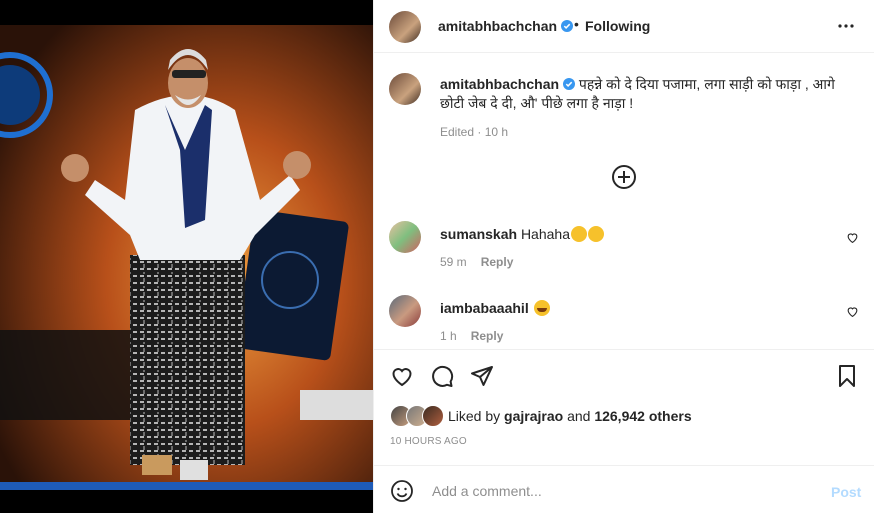 Image resolution: width=874 pixels, height=513 pixels. Describe the element at coordinates (484, 308) in the screenshot. I see `commenter-username: iambabaaahil` at that location.